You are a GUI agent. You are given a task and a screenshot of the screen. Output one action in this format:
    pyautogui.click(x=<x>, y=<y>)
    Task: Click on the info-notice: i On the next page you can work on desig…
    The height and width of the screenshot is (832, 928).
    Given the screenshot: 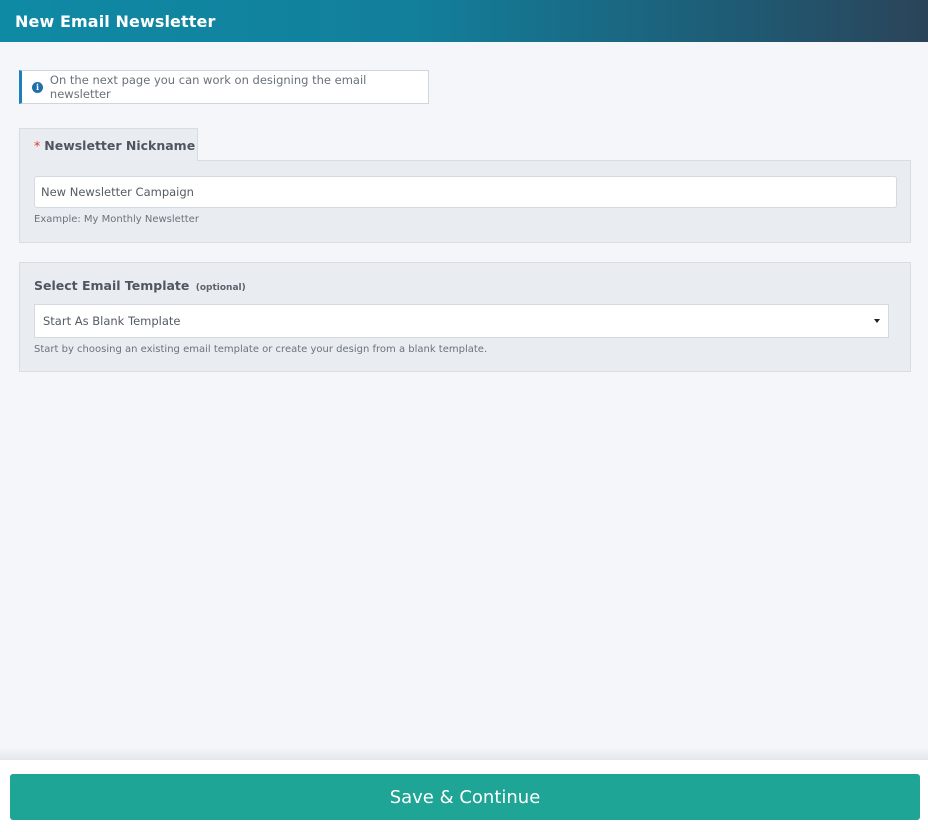 What is the action you would take?
    pyautogui.click(x=224, y=87)
    